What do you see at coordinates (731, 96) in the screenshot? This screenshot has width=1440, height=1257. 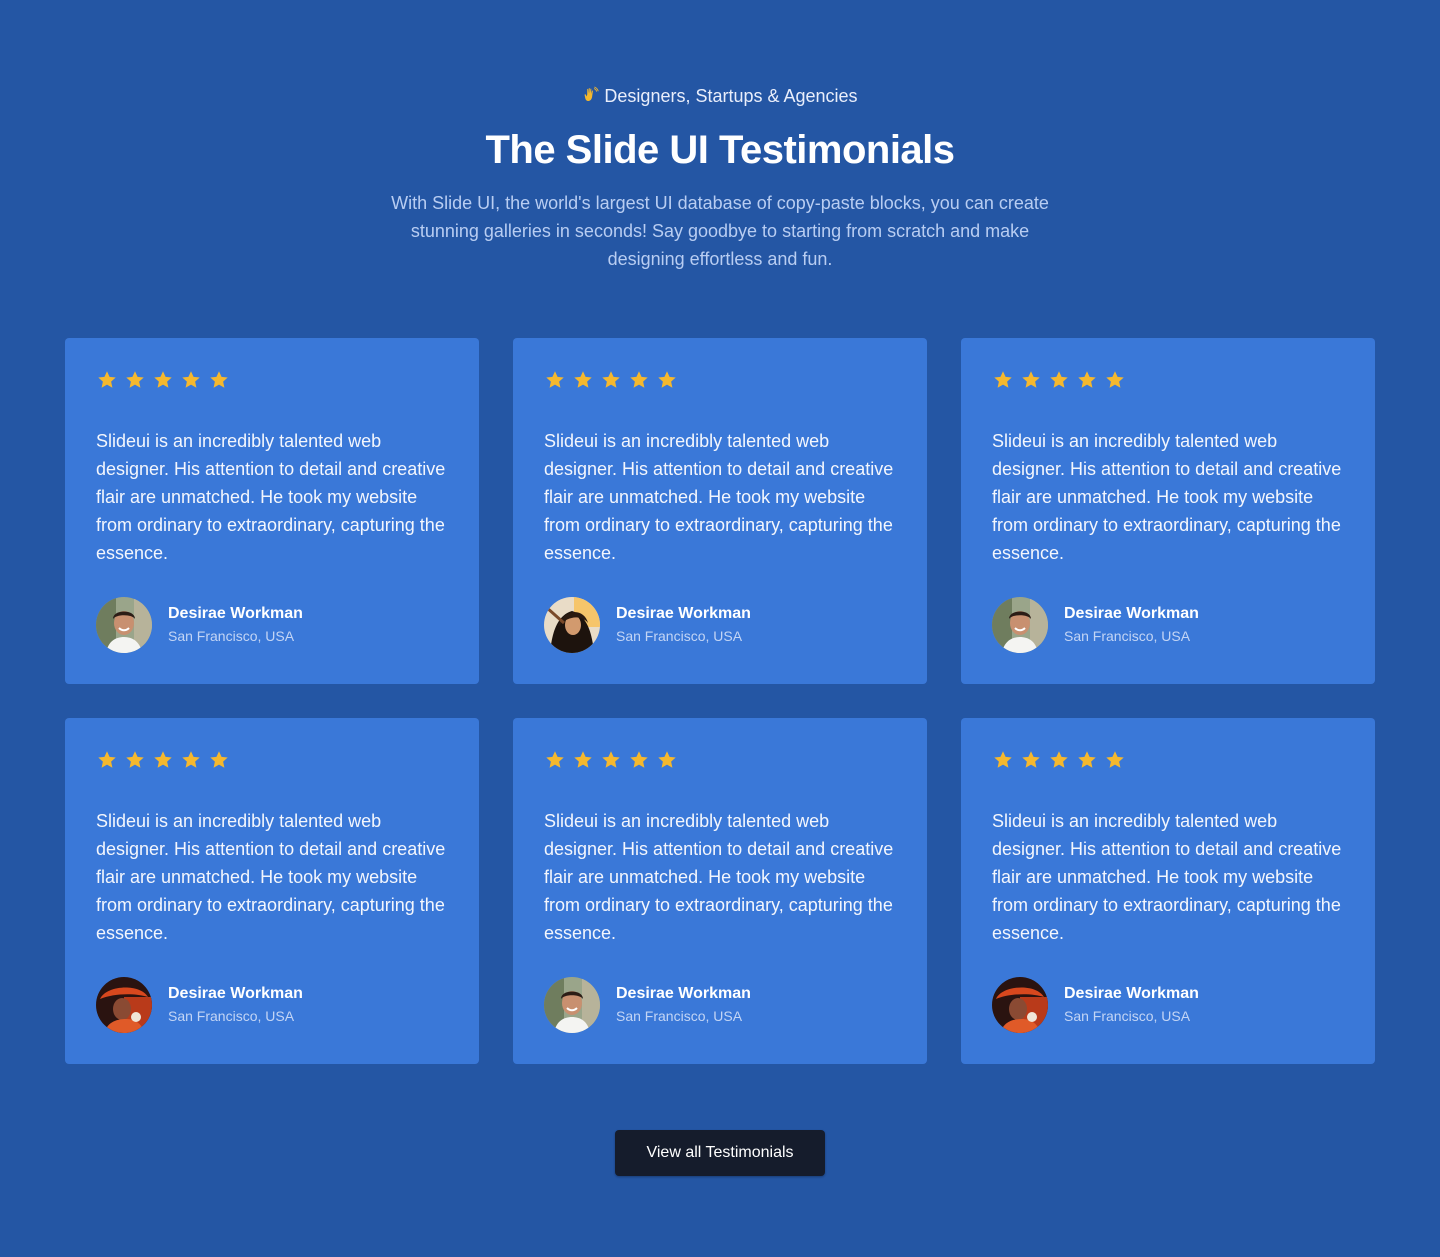 I see `eyebrow-text: Designers, Startups & Agencies` at bounding box center [731, 96].